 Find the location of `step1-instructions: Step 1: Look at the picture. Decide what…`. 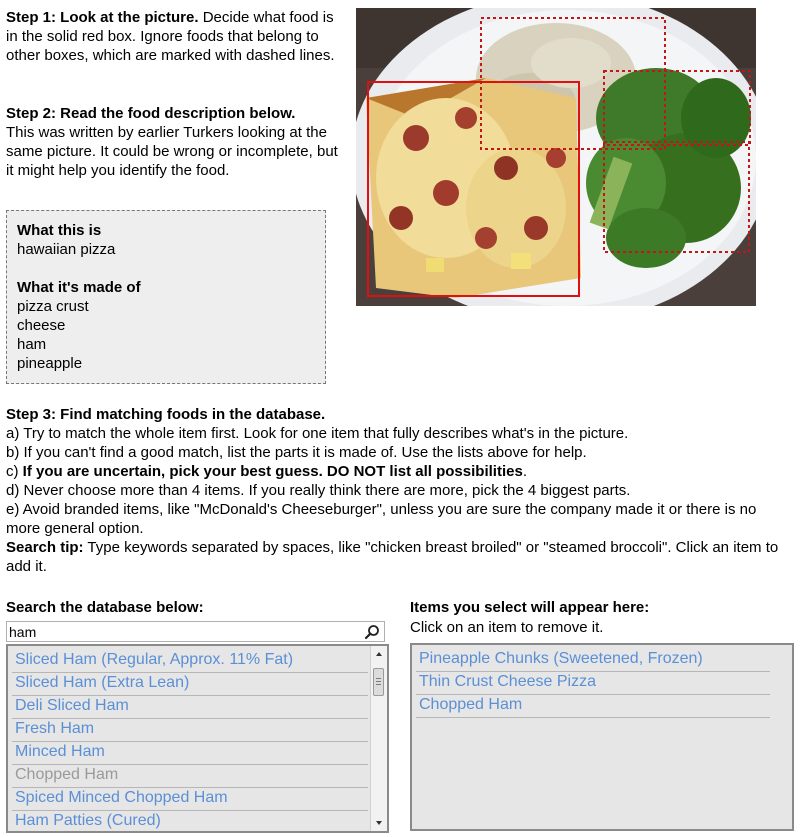

step1-instructions: Step 1: Look at the picture. Decide what… is located at coordinates (173, 36).